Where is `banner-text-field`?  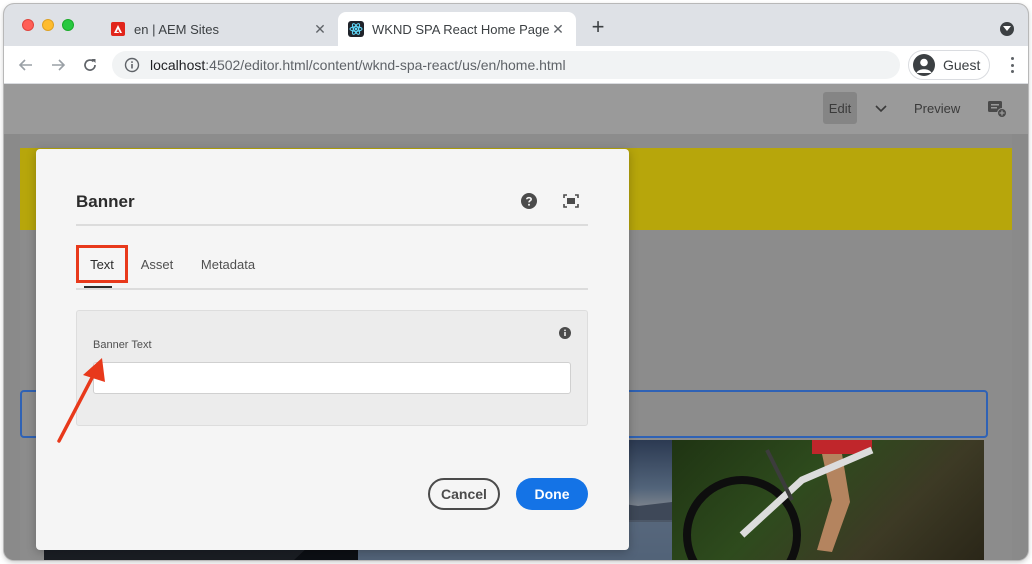 banner-text-field is located at coordinates (332, 378).